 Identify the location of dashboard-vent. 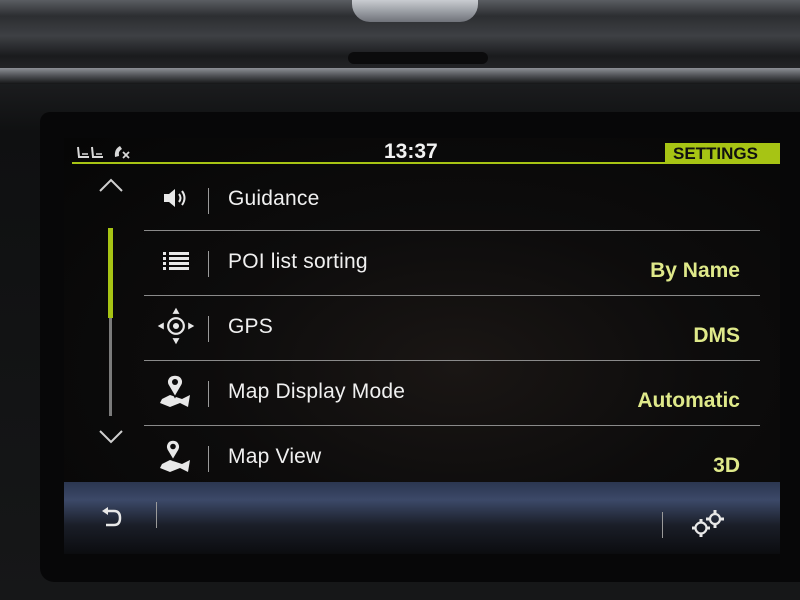
(418, 58).